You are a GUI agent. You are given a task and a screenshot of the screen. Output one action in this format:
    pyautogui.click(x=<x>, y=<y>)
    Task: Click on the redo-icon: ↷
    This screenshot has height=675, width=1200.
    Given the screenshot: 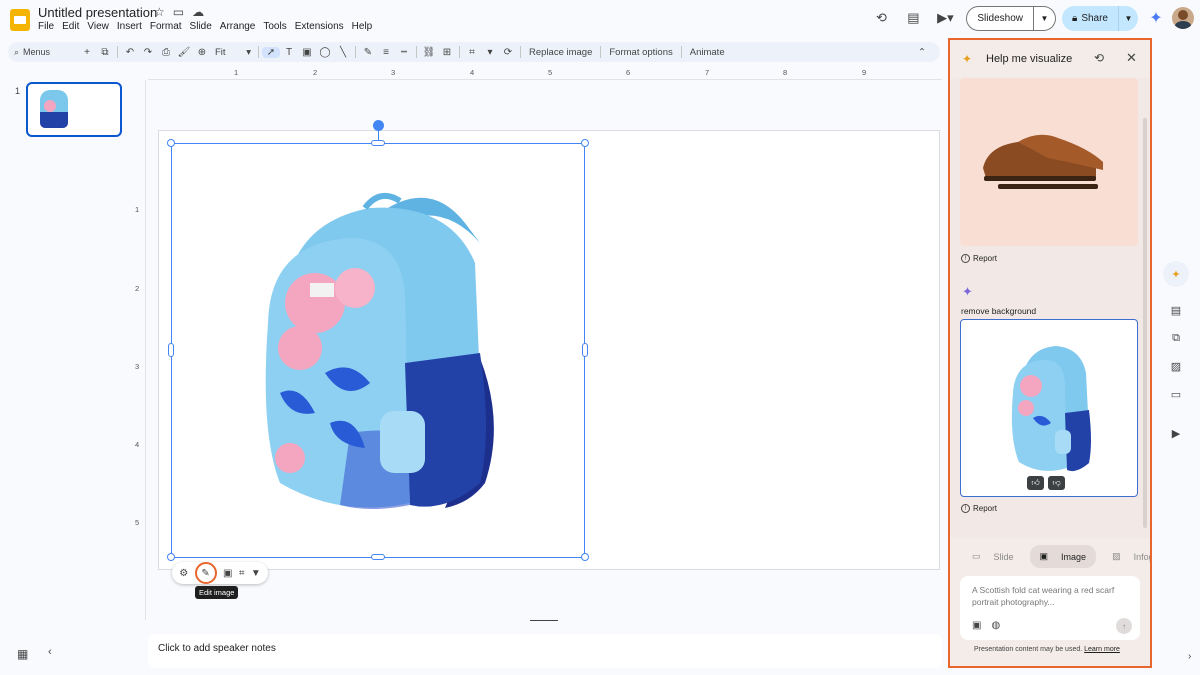 What is the action you would take?
    pyautogui.click(x=148, y=52)
    